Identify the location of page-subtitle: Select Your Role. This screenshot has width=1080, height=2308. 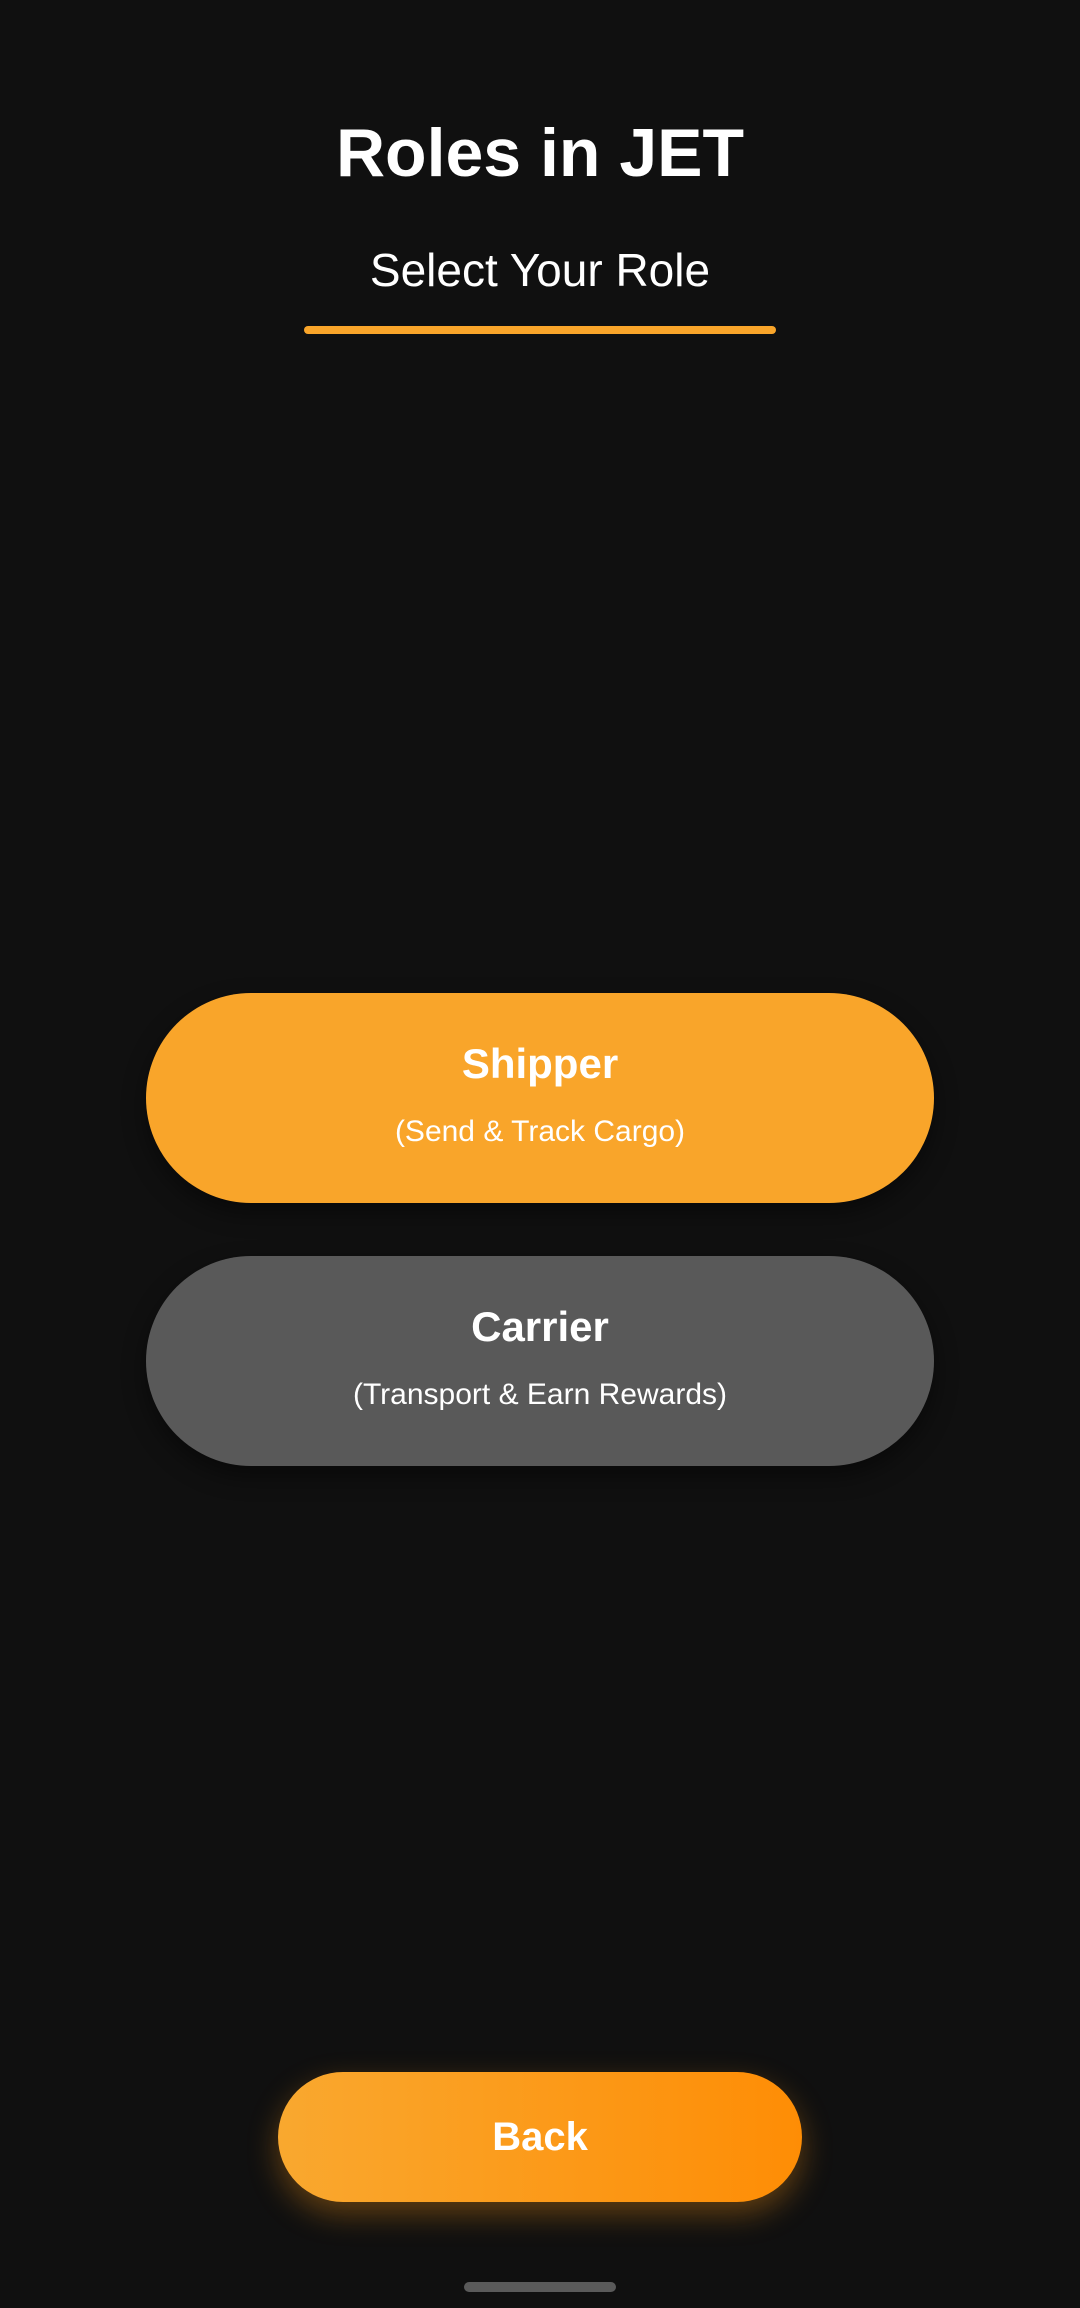
(540, 270).